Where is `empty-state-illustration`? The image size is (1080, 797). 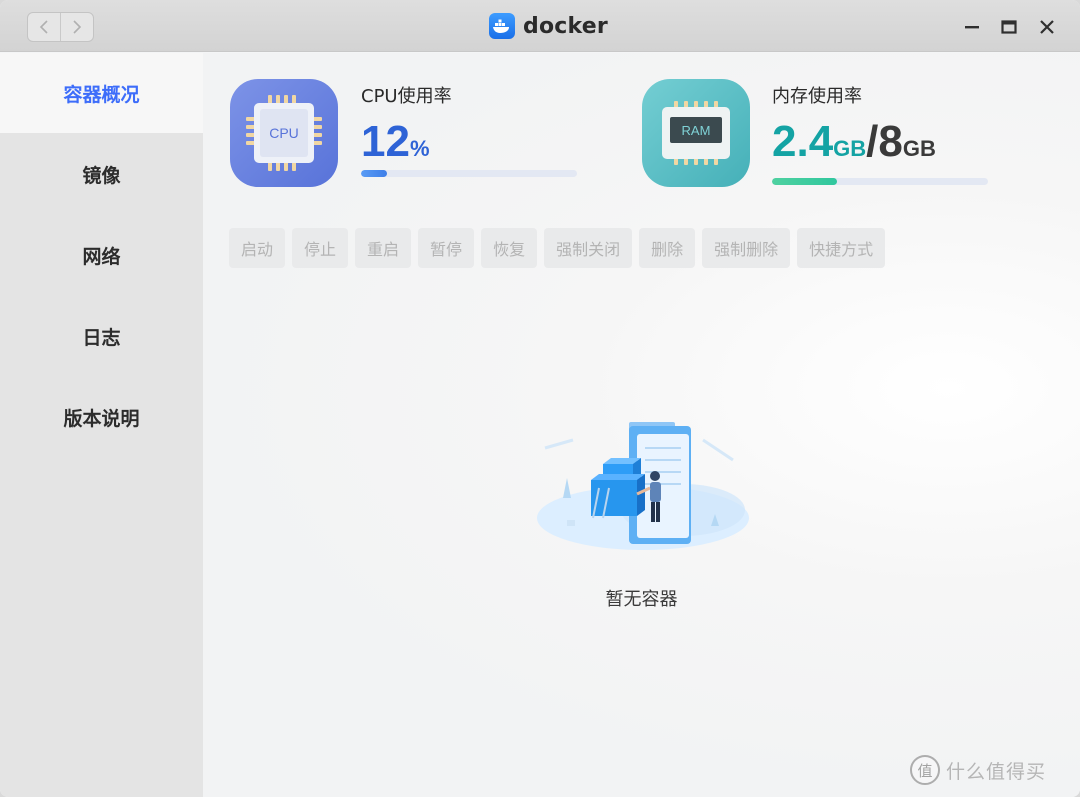
empty-state-illustration is located at coordinates (643, 486).